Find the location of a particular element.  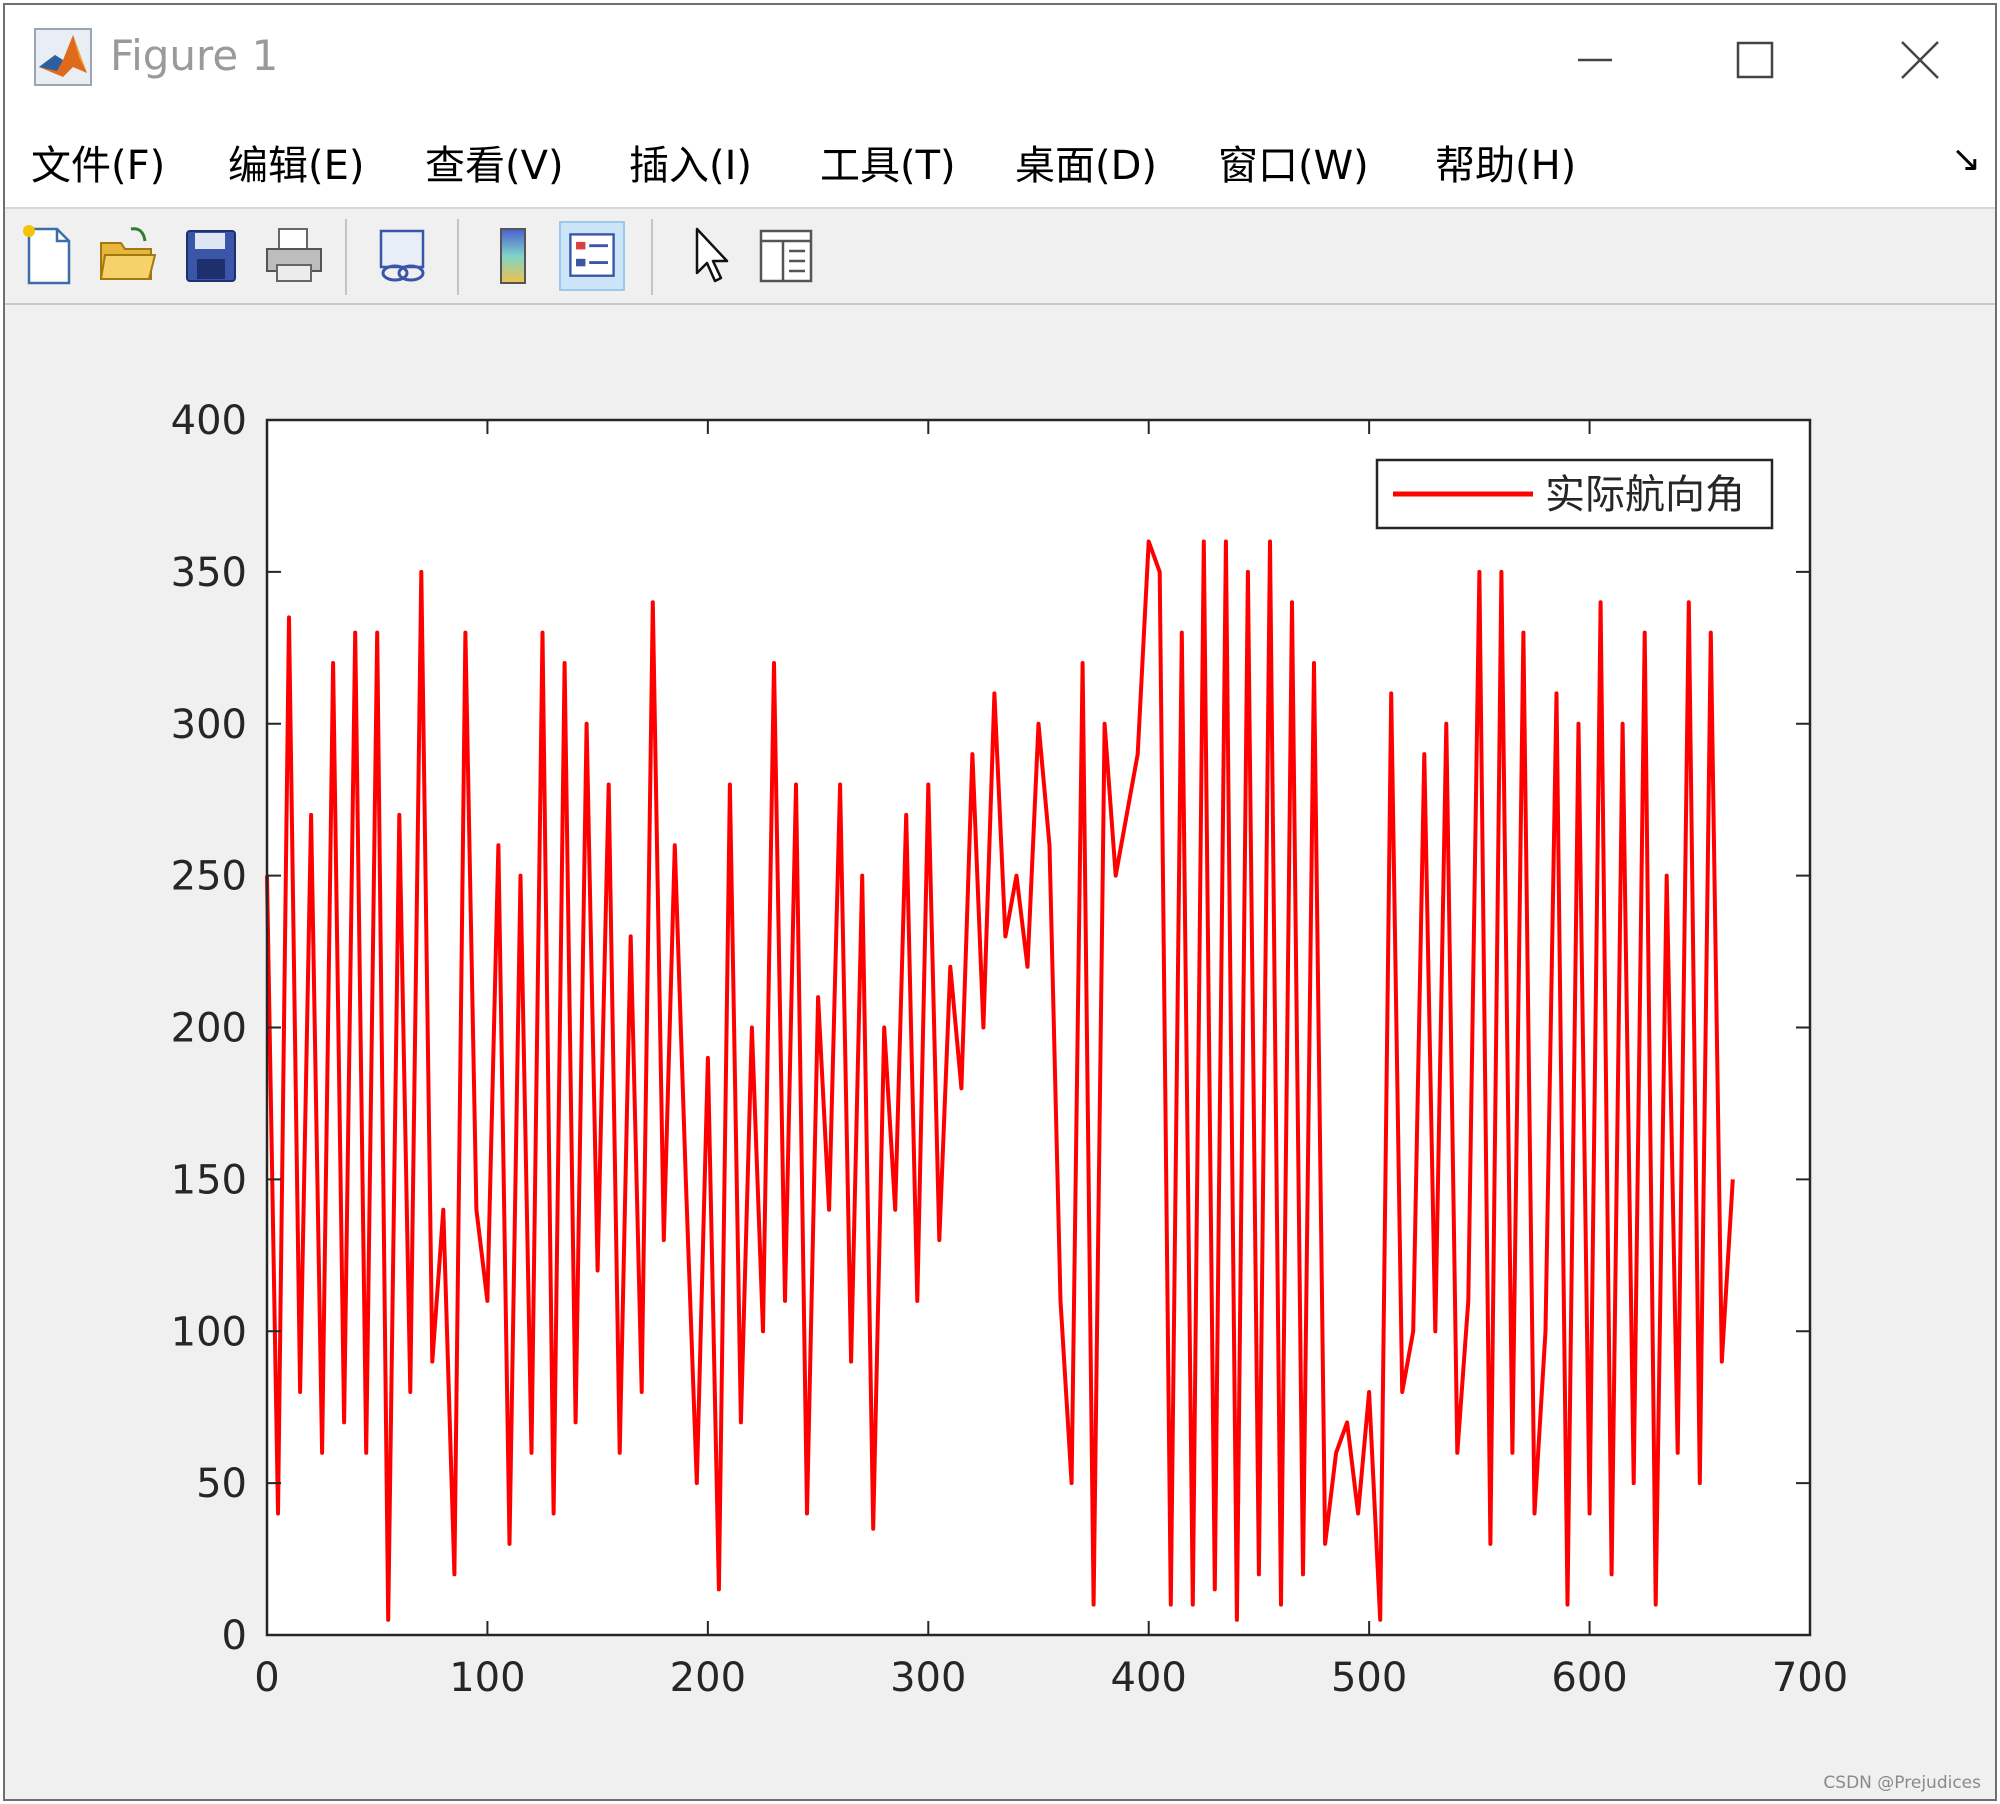

y-tick-label: 250 is located at coordinates (209, 877).